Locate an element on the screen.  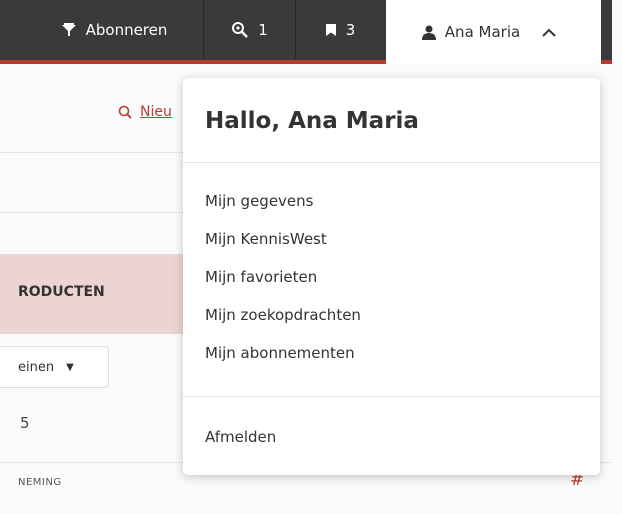
subscribe-label: Abonneren is located at coordinates (126, 30).